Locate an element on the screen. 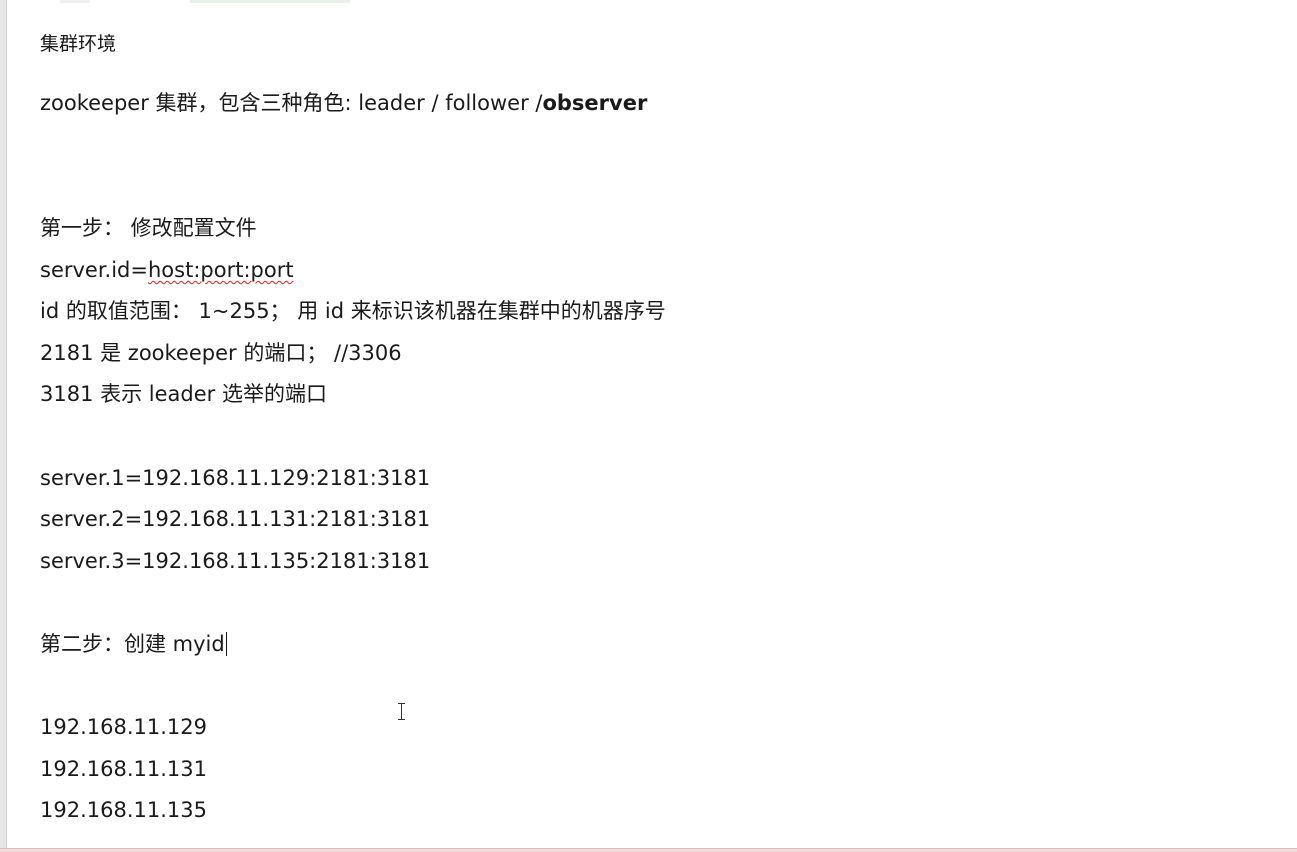 Image resolution: width=1297 pixels, height=852 pixels. port-2181-line: 2181 是 zookeeper 的端口； //3306 is located at coordinates (221, 353).